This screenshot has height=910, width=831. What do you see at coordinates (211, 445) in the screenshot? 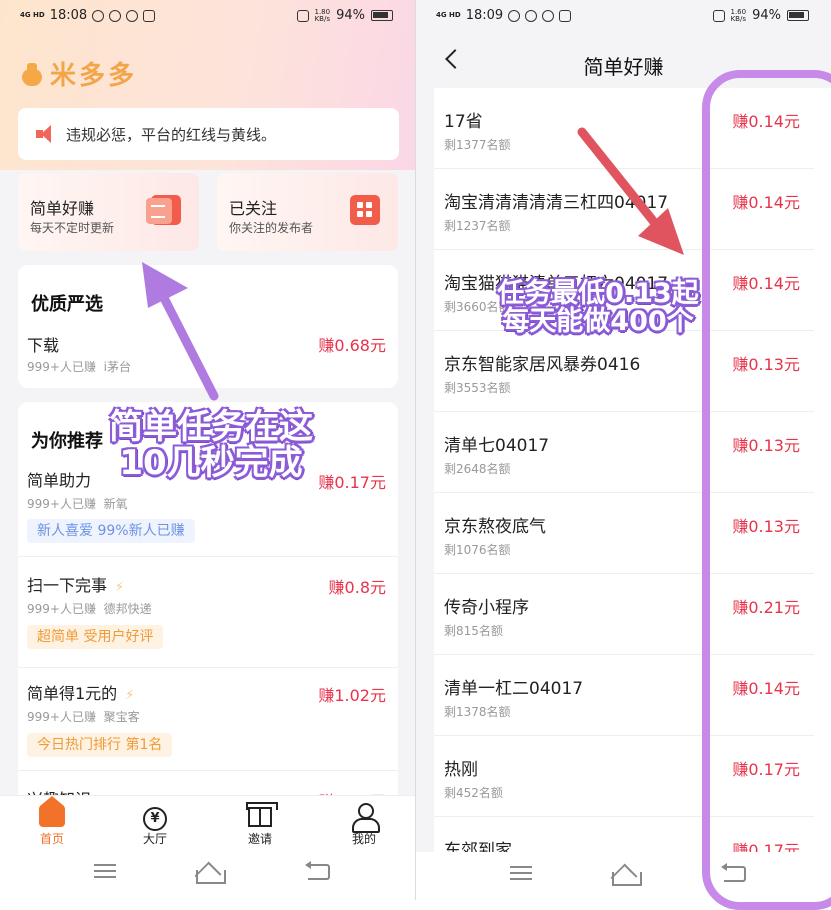
I see `annotation-text-left: 简单任务在这 10几秒完成` at bounding box center [211, 445].